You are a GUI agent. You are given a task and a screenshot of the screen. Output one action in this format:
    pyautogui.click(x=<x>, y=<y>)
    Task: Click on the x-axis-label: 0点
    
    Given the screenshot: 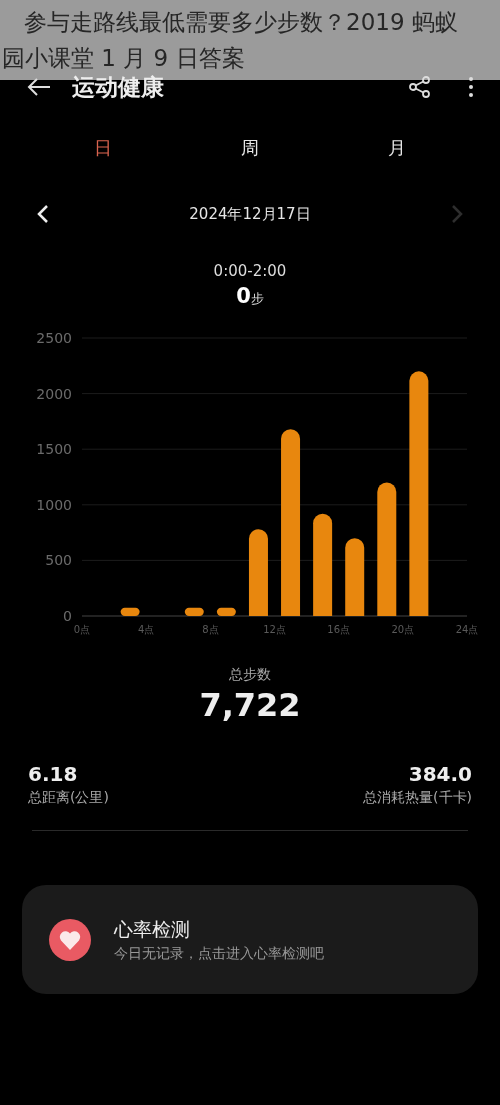 What is the action you would take?
    pyautogui.click(x=82, y=629)
    